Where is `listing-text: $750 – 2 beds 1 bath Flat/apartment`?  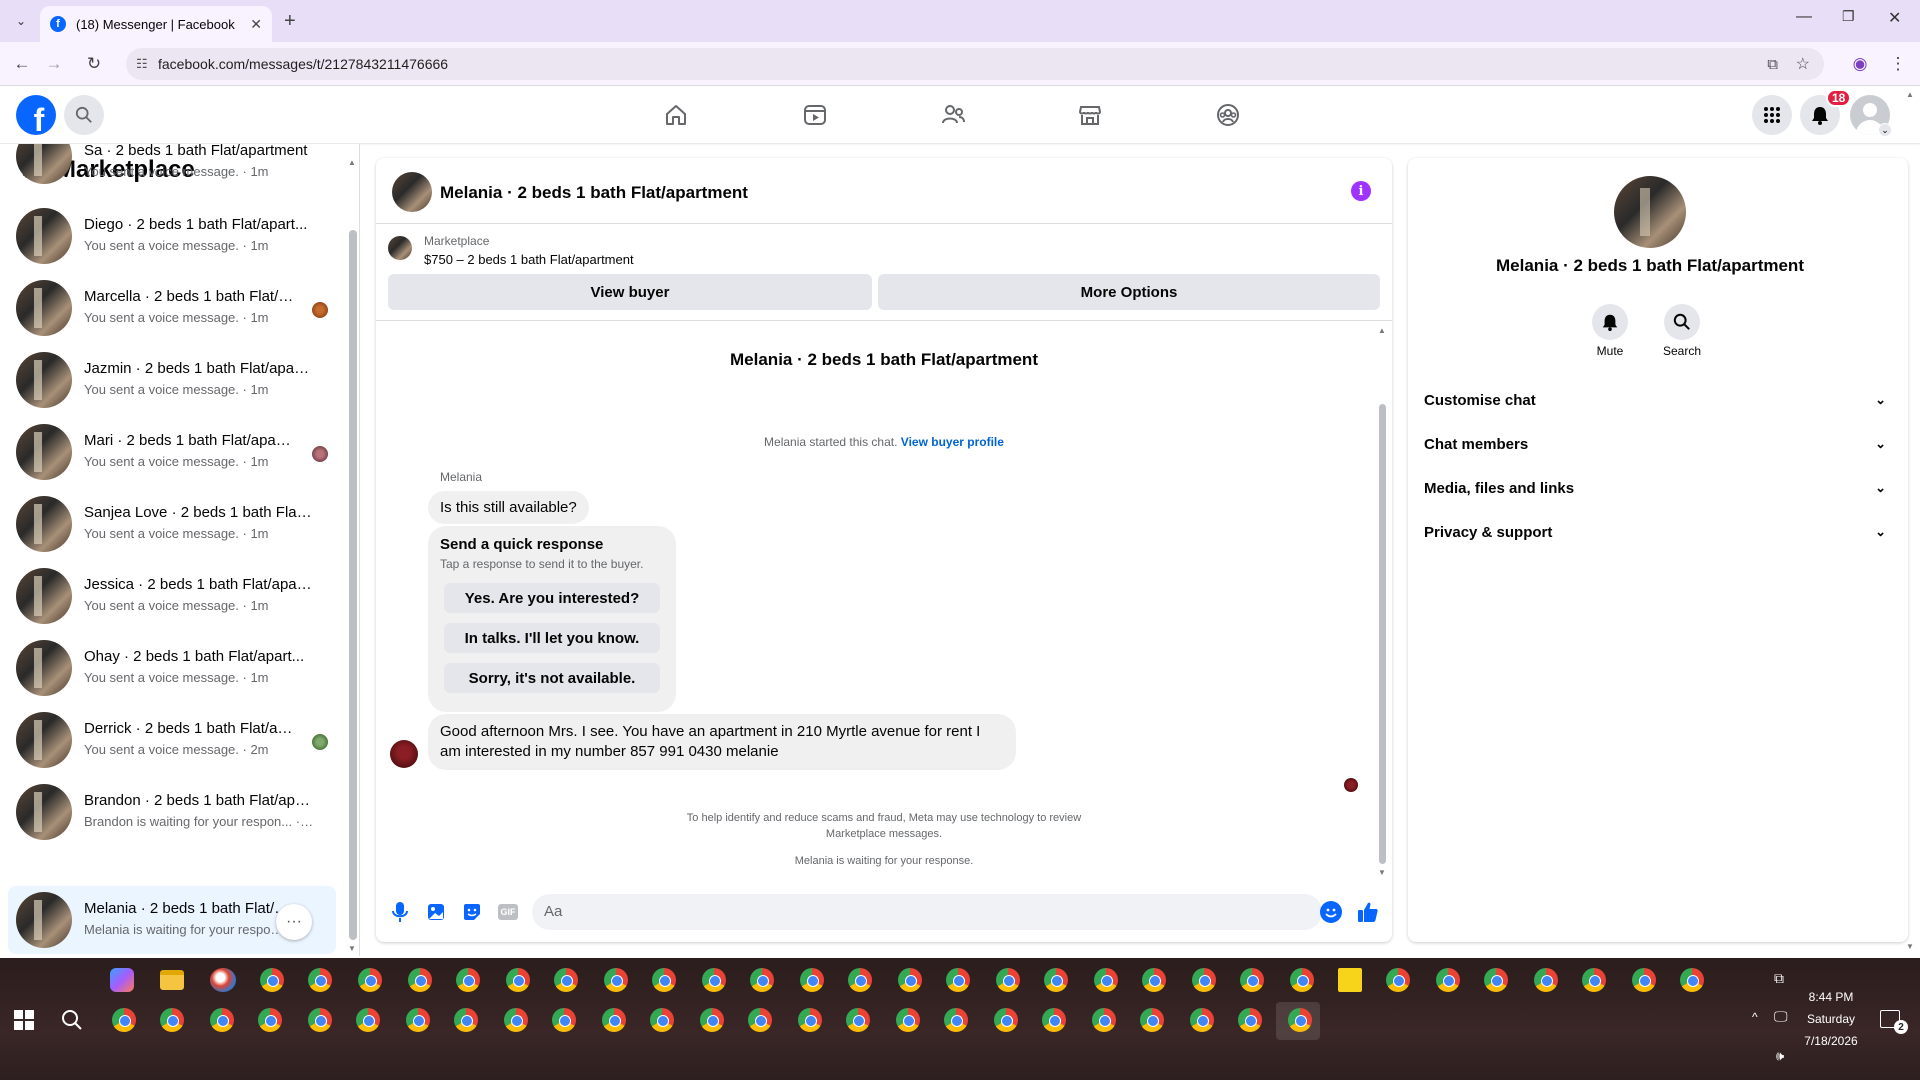
listing-text: $750 – 2 beds 1 bath Flat/apartment is located at coordinates (529, 259).